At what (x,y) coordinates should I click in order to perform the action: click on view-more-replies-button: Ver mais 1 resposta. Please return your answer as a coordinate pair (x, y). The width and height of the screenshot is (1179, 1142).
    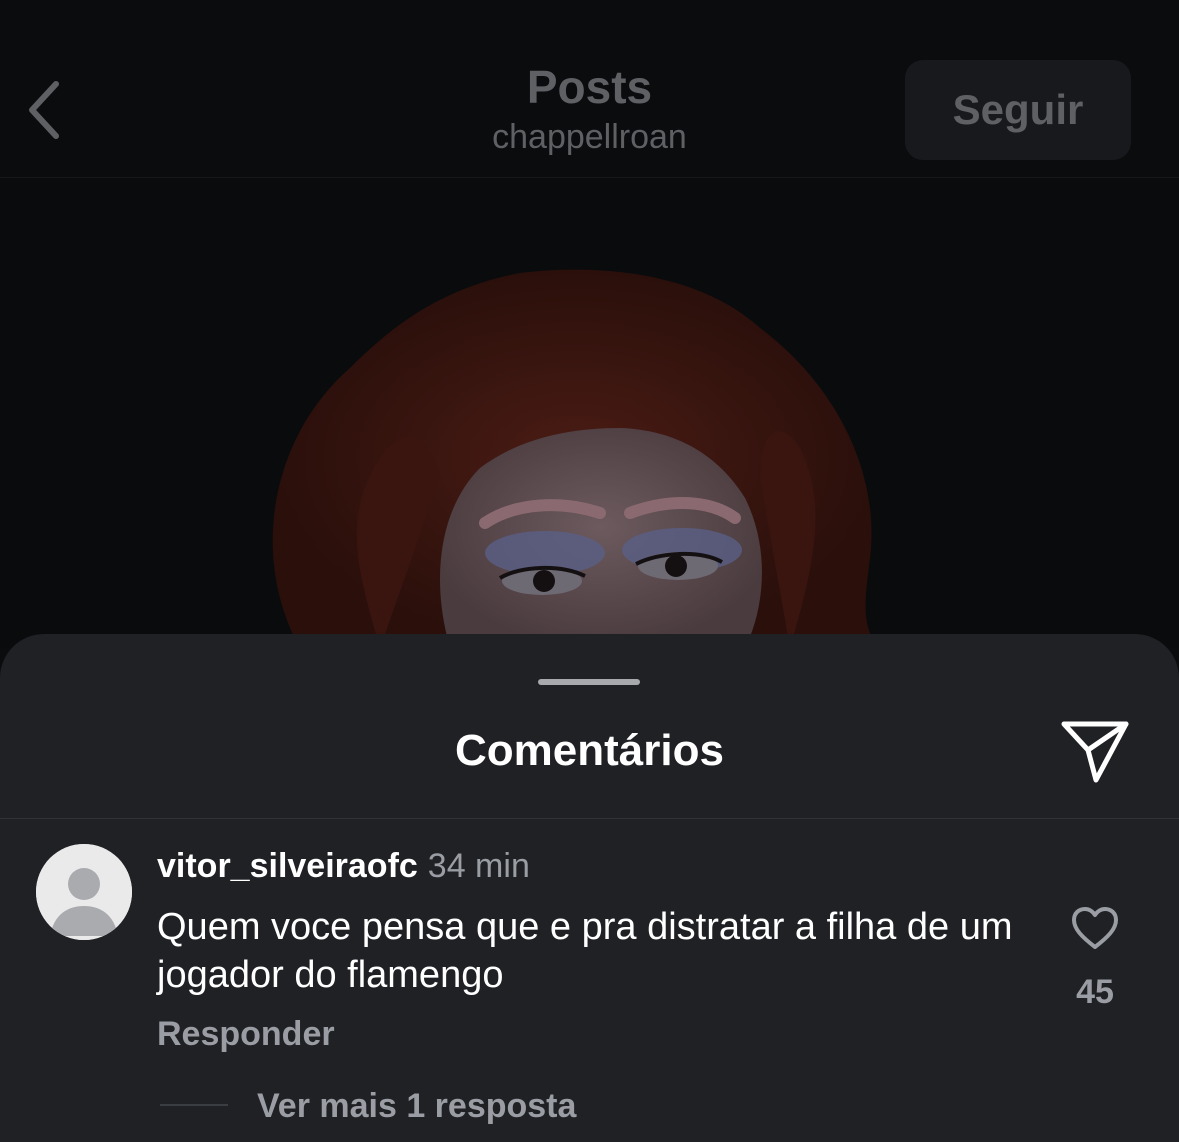
    Looking at the image, I should click on (416, 1106).